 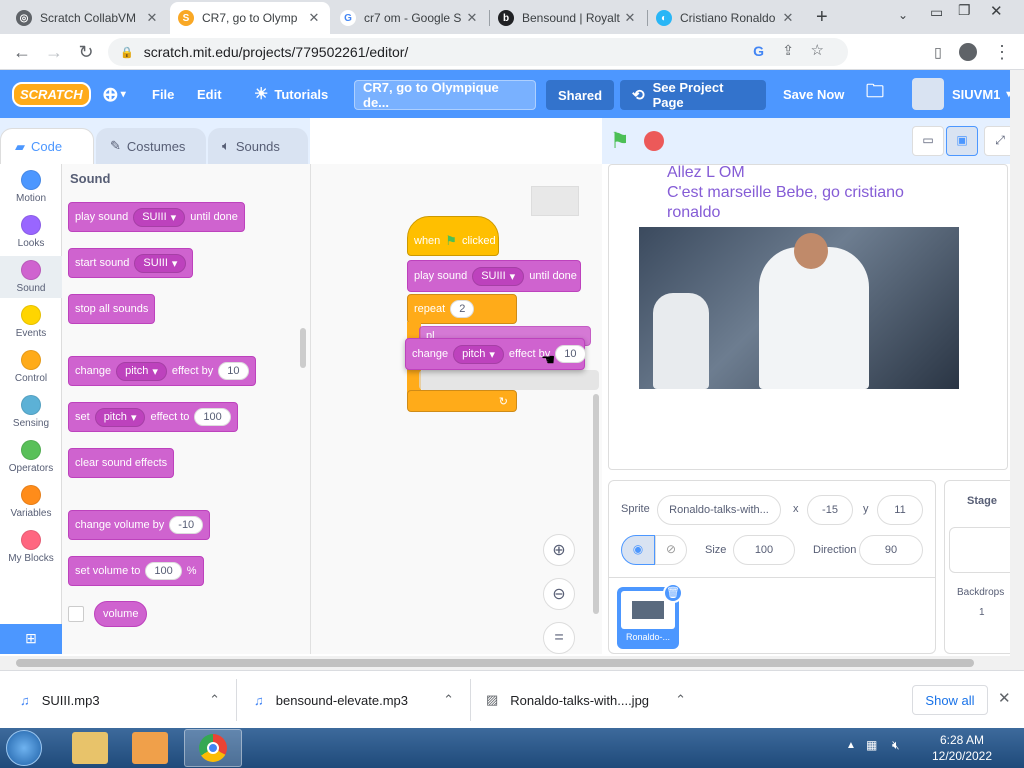 I want to click on category-operators: Operators, so click(x=31, y=457).